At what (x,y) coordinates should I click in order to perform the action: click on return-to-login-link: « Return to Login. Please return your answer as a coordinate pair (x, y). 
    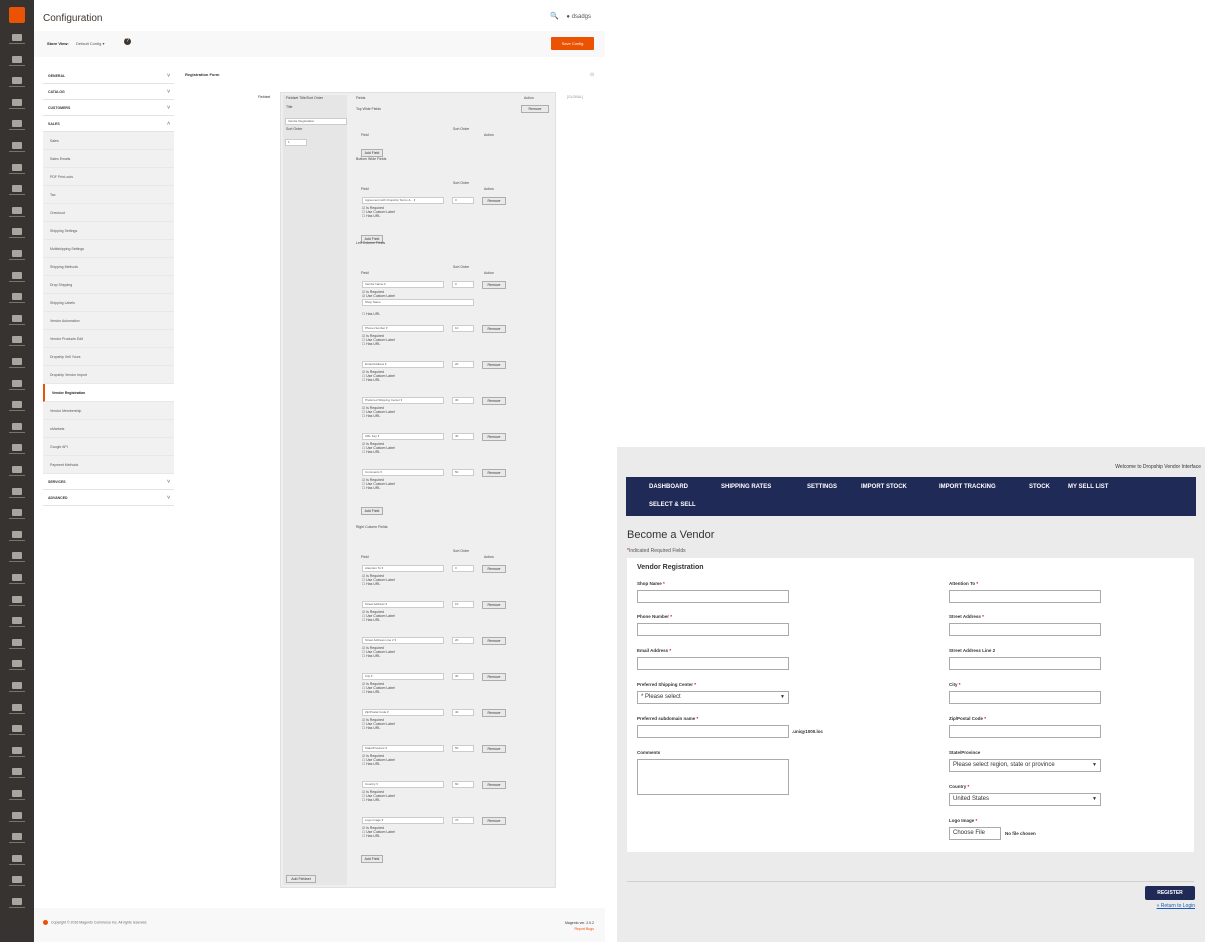
    Looking at the image, I should click on (1176, 906).